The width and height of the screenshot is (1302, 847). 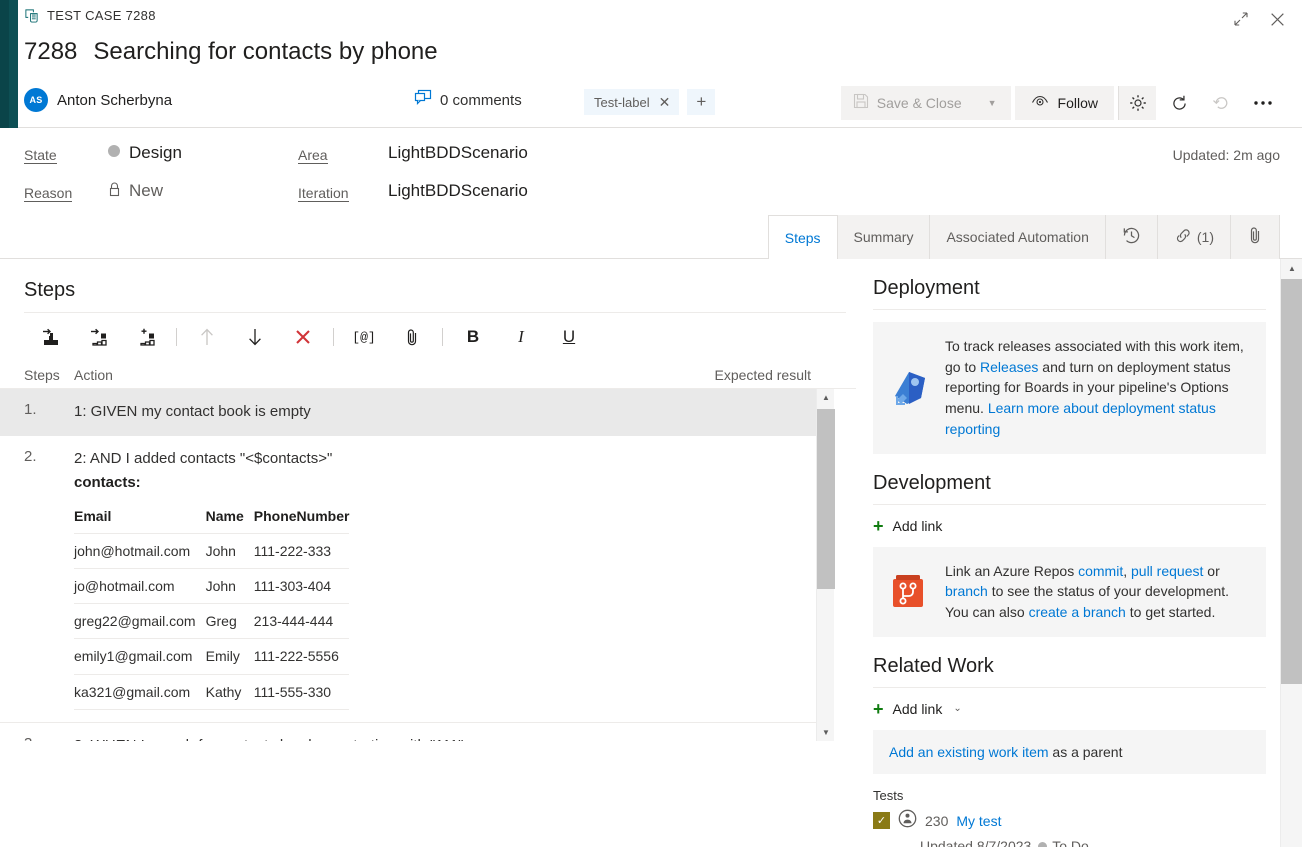 I want to click on test-updated-date: Updated 8/7/2023,, so click(x=978, y=842).